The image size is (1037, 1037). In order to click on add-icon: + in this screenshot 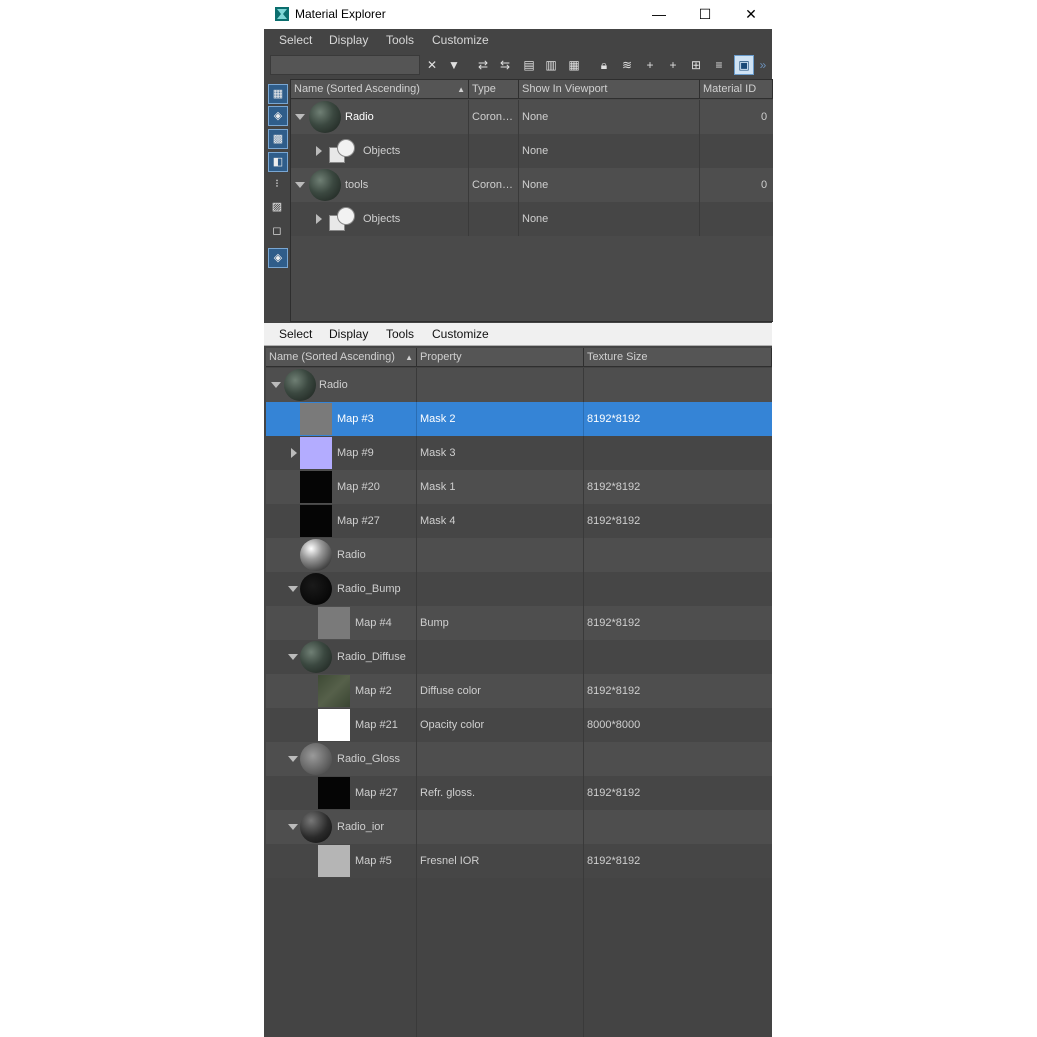, I will do `click(650, 65)`.